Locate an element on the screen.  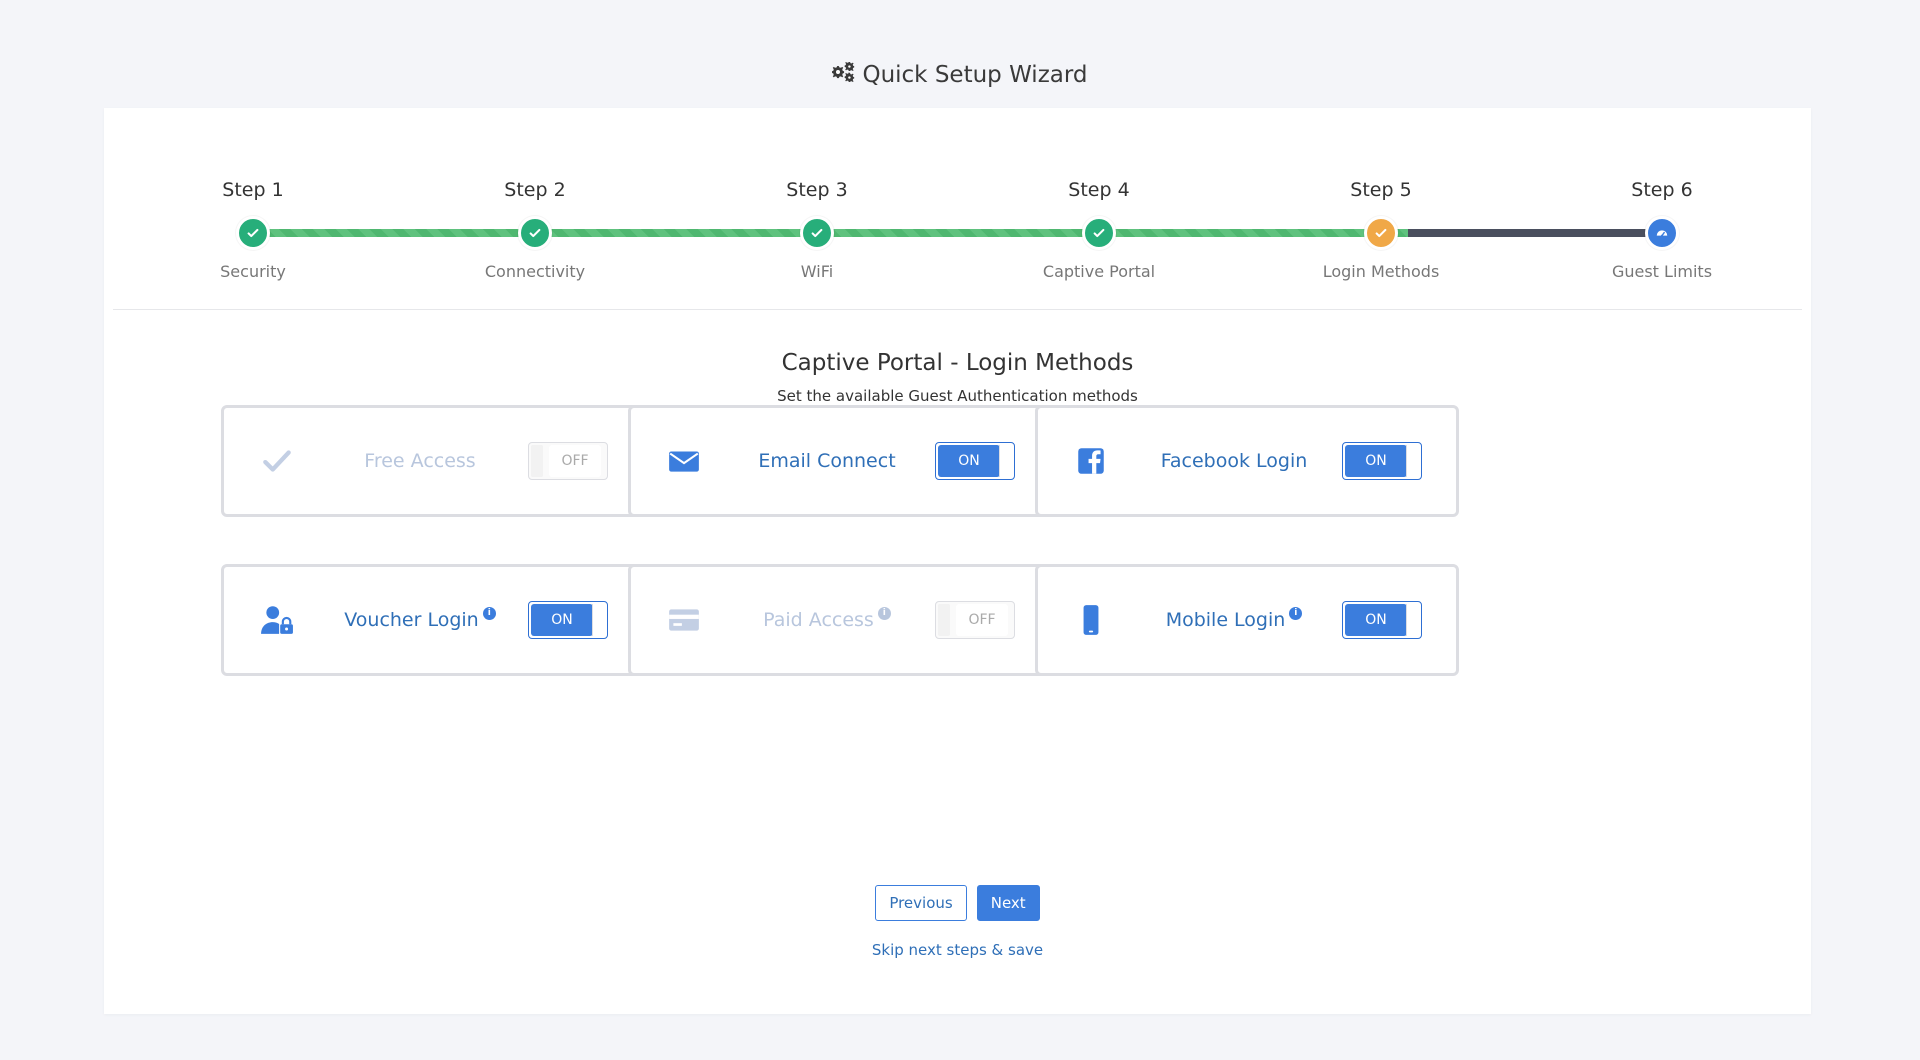
free-access-toggle: OFF is located at coordinates (568, 461).